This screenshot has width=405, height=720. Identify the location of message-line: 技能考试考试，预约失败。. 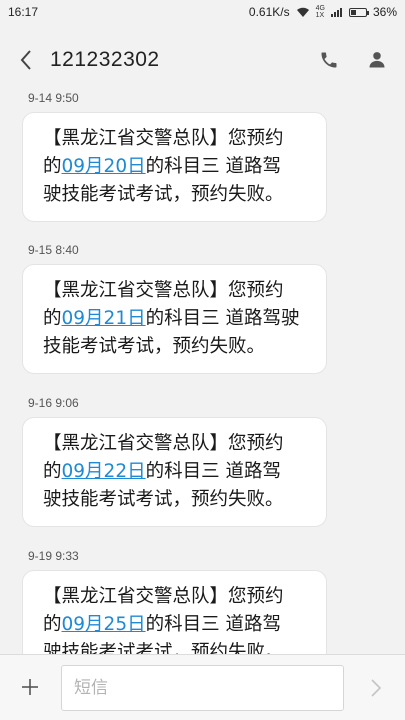
(154, 346).